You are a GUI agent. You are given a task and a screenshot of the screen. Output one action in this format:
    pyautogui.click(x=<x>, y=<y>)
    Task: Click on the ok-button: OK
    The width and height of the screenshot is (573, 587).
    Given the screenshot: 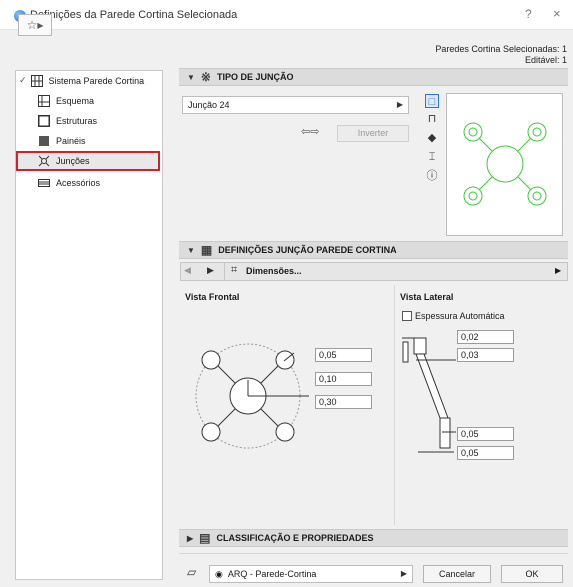 What is the action you would take?
    pyautogui.click(x=532, y=574)
    